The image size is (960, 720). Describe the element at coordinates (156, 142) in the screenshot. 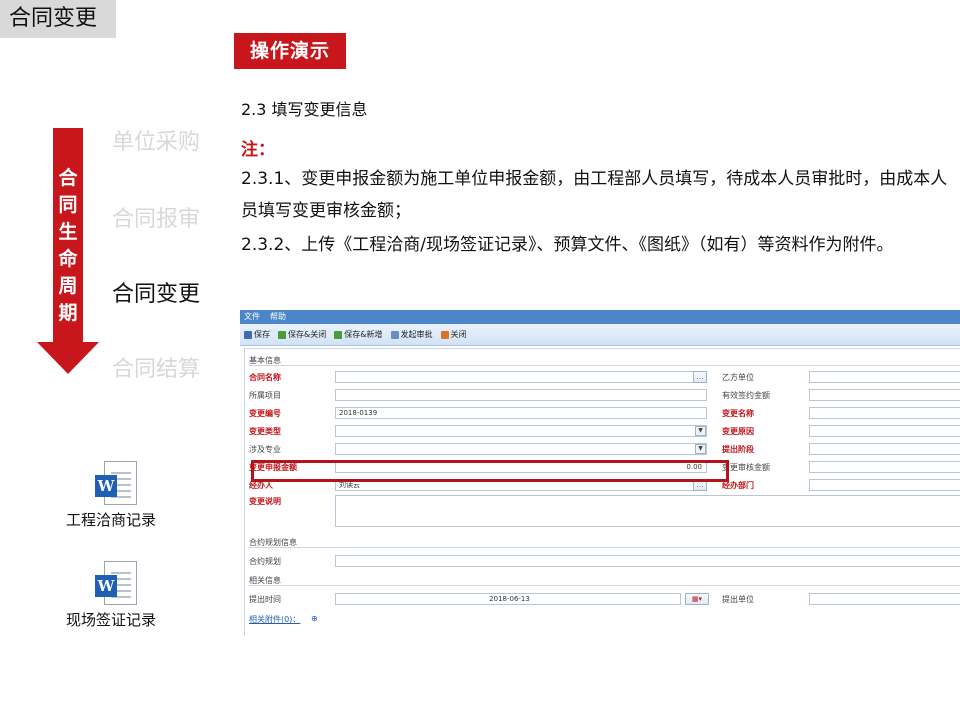

I see `stage-unit-purchase: 单位采购` at that location.